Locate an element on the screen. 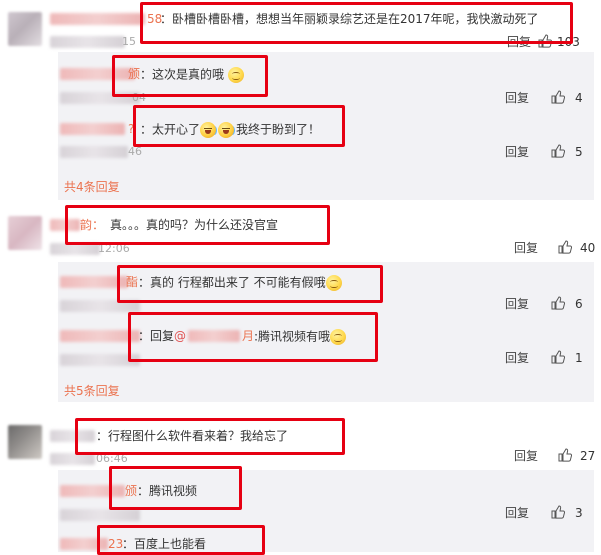  like-count: 40 is located at coordinates (588, 248).